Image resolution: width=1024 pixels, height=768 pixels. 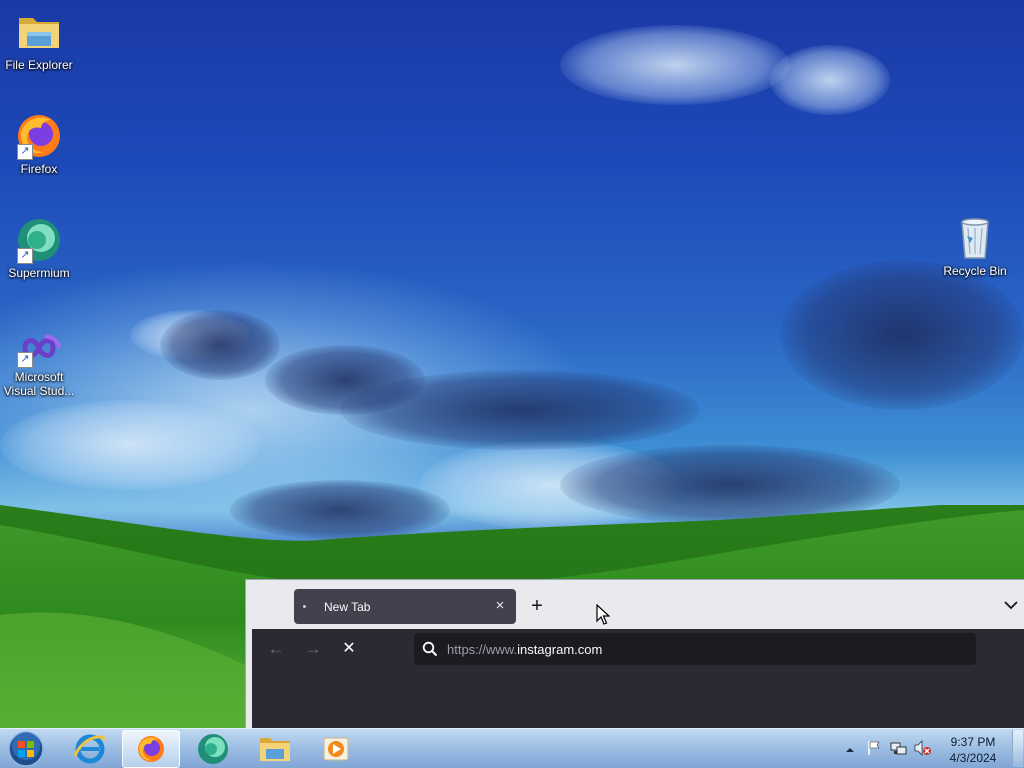 What do you see at coordinates (276, 649) in the screenshot?
I see `back-button: ←` at bounding box center [276, 649].